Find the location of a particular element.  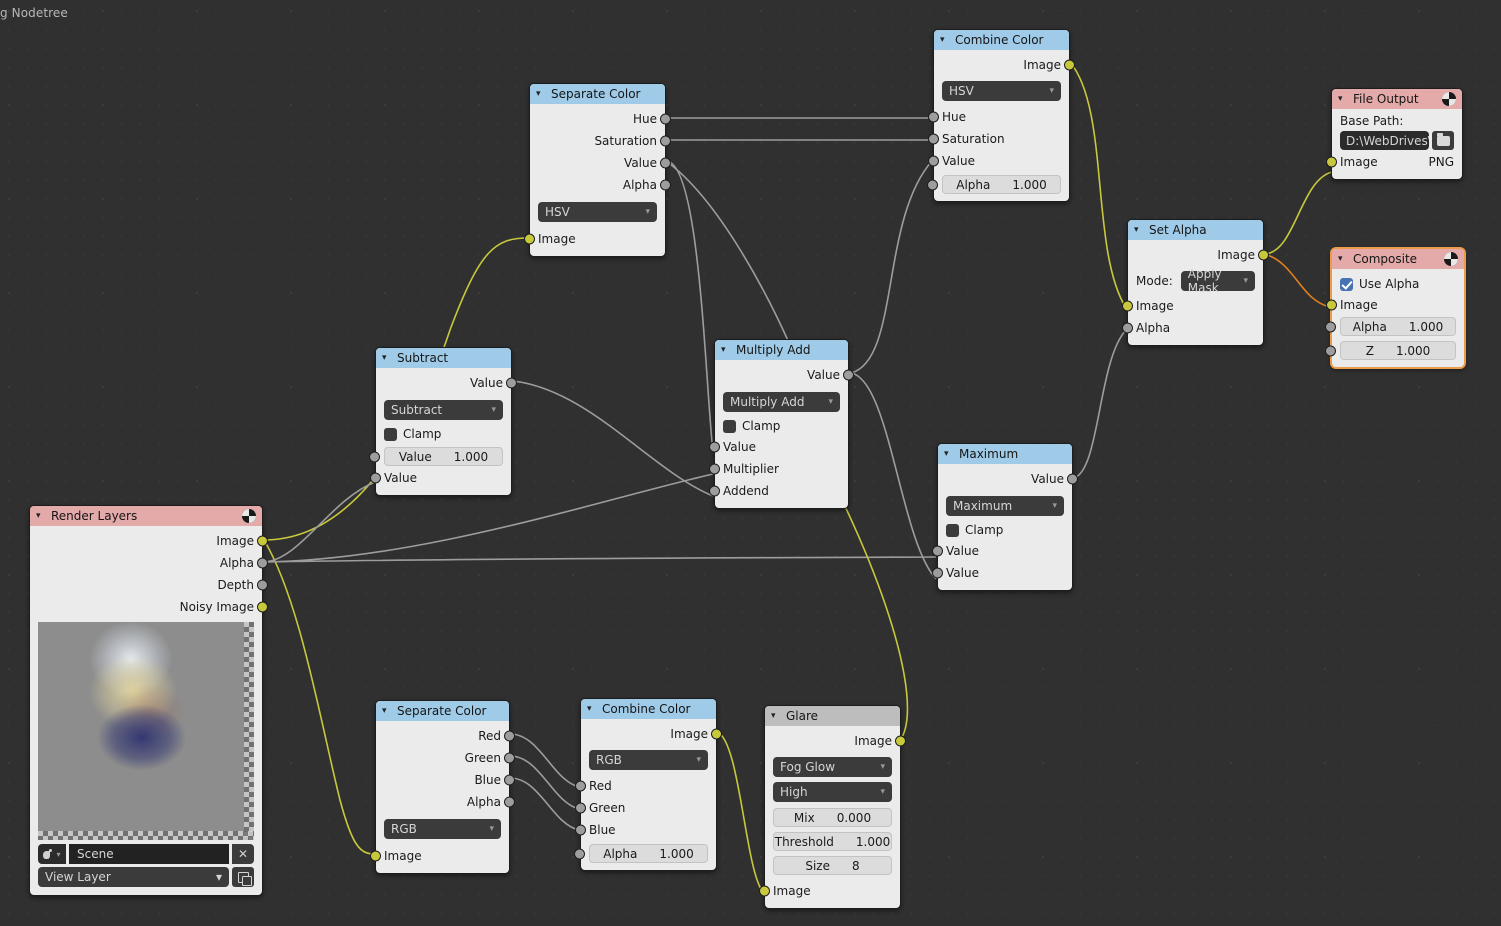

use-alpha-checkbox is located at coordinates (1346, 284).